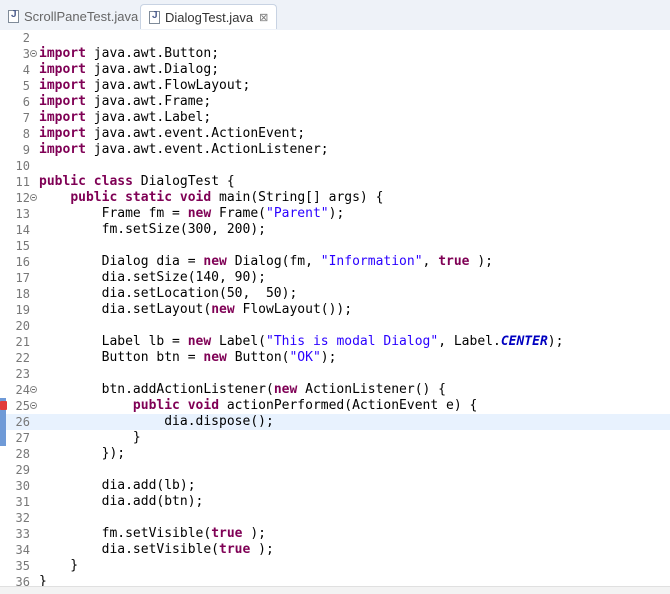 The image size is (670, 594). What do you see at coordinates (22, 262) in the screenshot?
I see `line-number: 16` at bounding box center [22, 262].